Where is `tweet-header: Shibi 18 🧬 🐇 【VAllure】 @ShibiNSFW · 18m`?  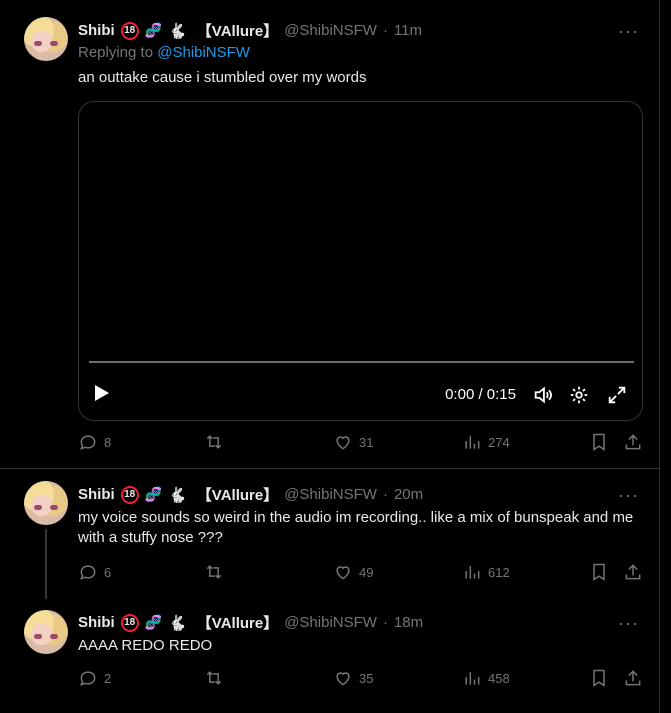
tweet-header: Shibi 18 🧬 🐇 【VAllure】 @ShibiNSFW · 18m is located at coordinates (250, 622).